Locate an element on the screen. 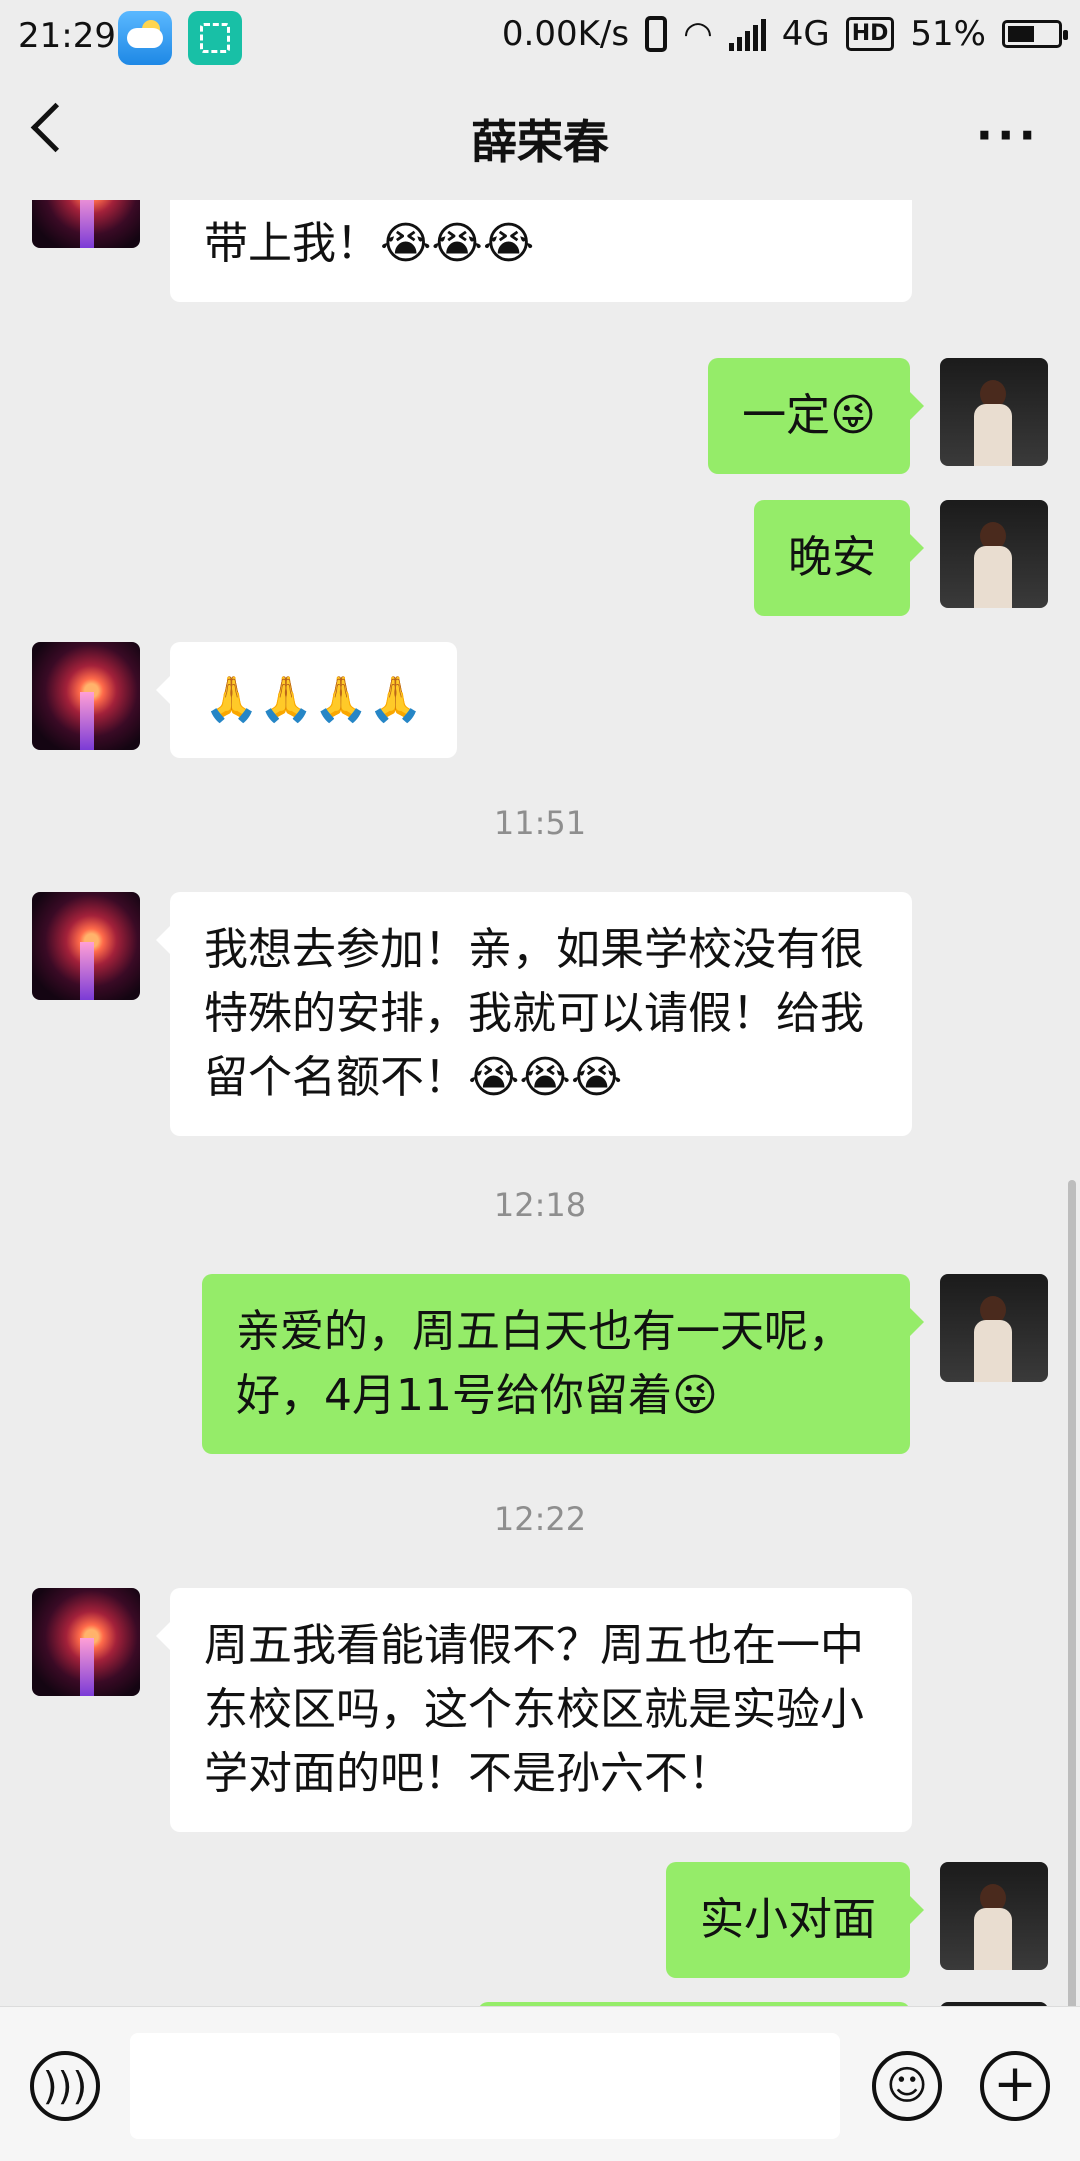  message-bubble-left: 我想去参加！亲，如果学校没有很特殊的安排，我就可以请假！给我留个名额不！😭😭😭 is located at coordinates (534, 1014).